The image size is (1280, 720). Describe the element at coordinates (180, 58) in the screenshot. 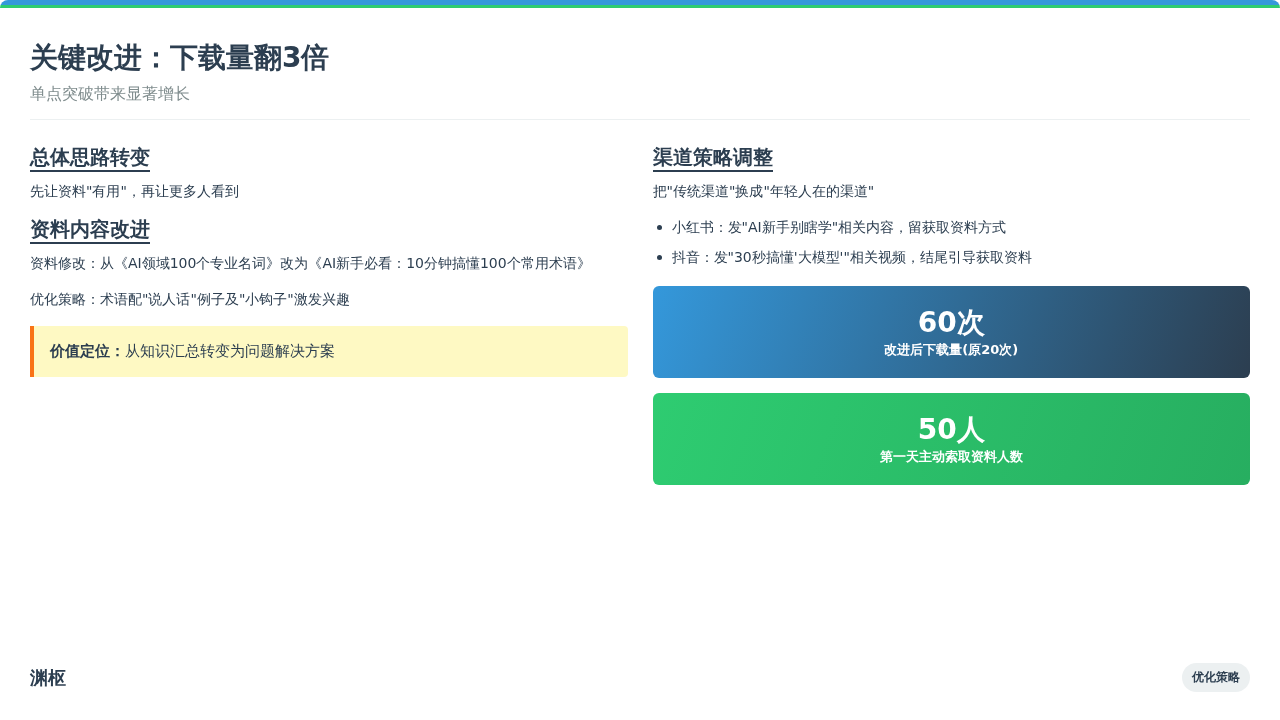

I see `page-title: 关键改进：下载量翻3倍` at that location.